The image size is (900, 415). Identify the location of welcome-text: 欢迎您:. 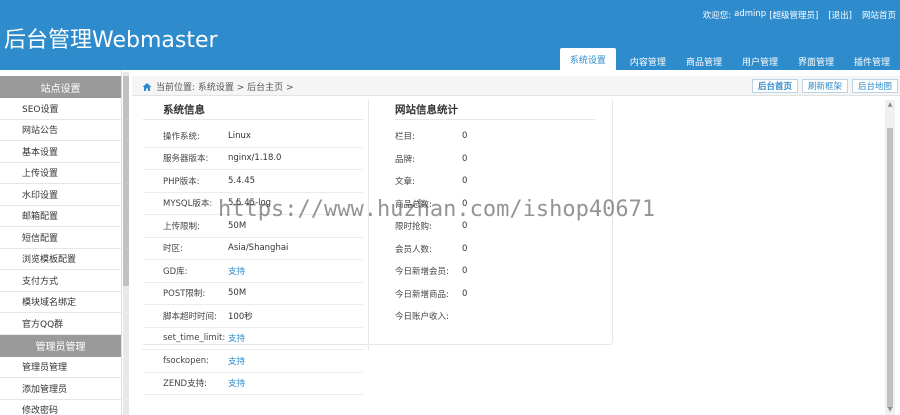
(717, 16).